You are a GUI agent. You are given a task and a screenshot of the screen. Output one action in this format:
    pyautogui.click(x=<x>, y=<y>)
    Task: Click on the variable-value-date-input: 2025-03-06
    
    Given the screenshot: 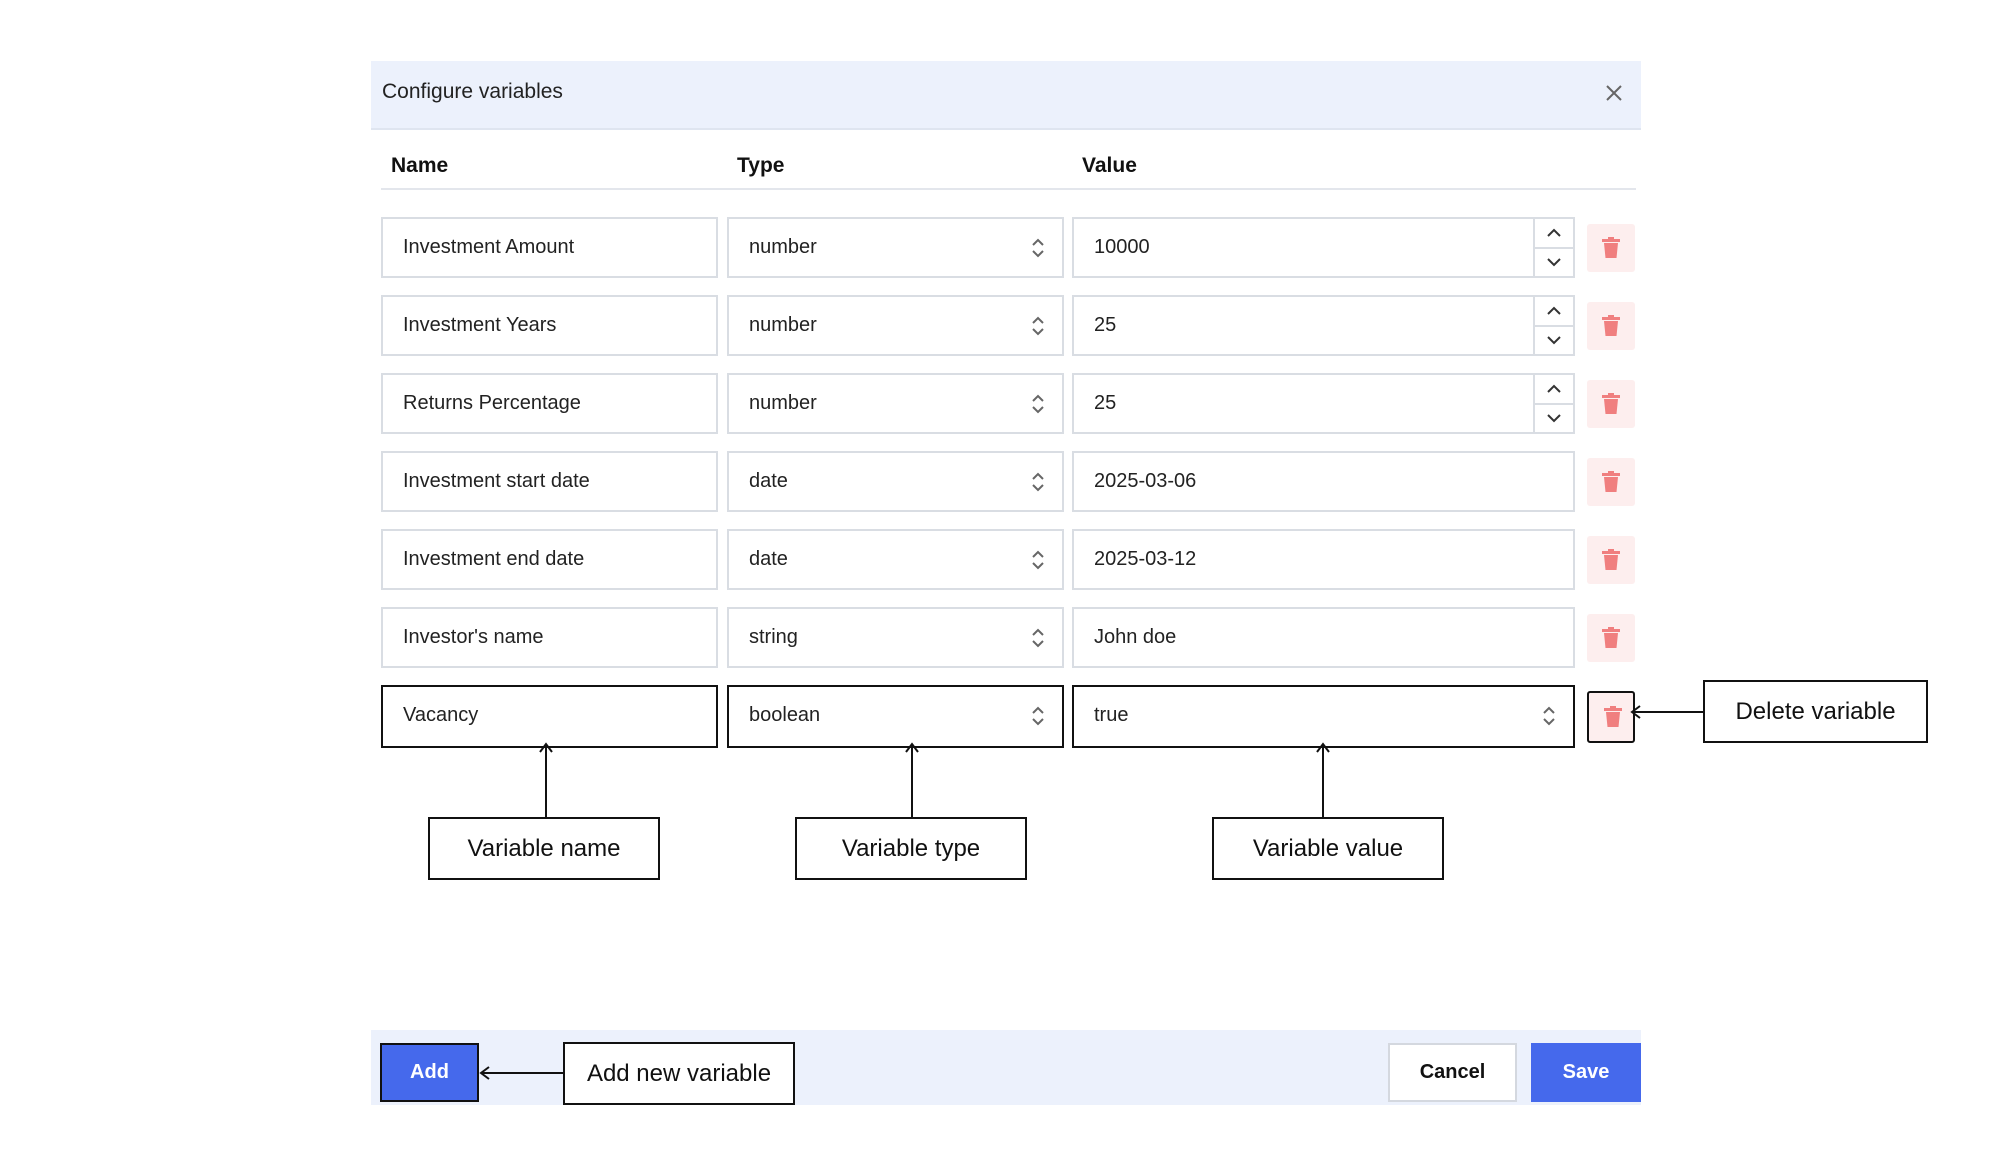 What is the action you would take?
    pyautogui.click(x=1323, y=481)
    